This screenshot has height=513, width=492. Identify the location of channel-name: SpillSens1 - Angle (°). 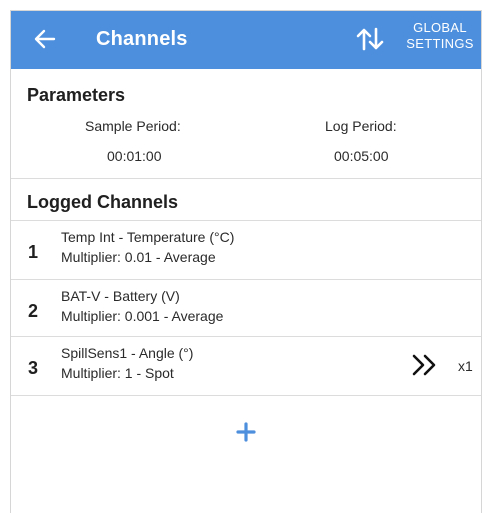
(127, 353).